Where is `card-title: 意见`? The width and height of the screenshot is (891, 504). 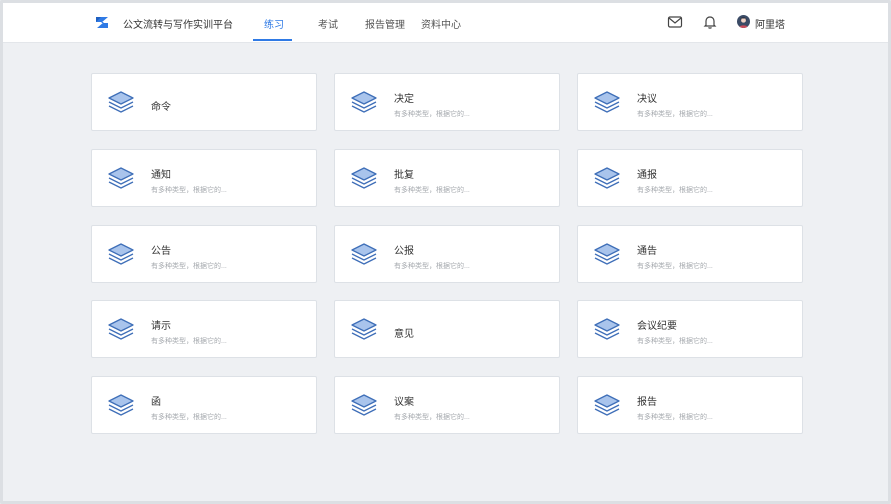
card-title: 意见 is located at coordinates (404, 334).